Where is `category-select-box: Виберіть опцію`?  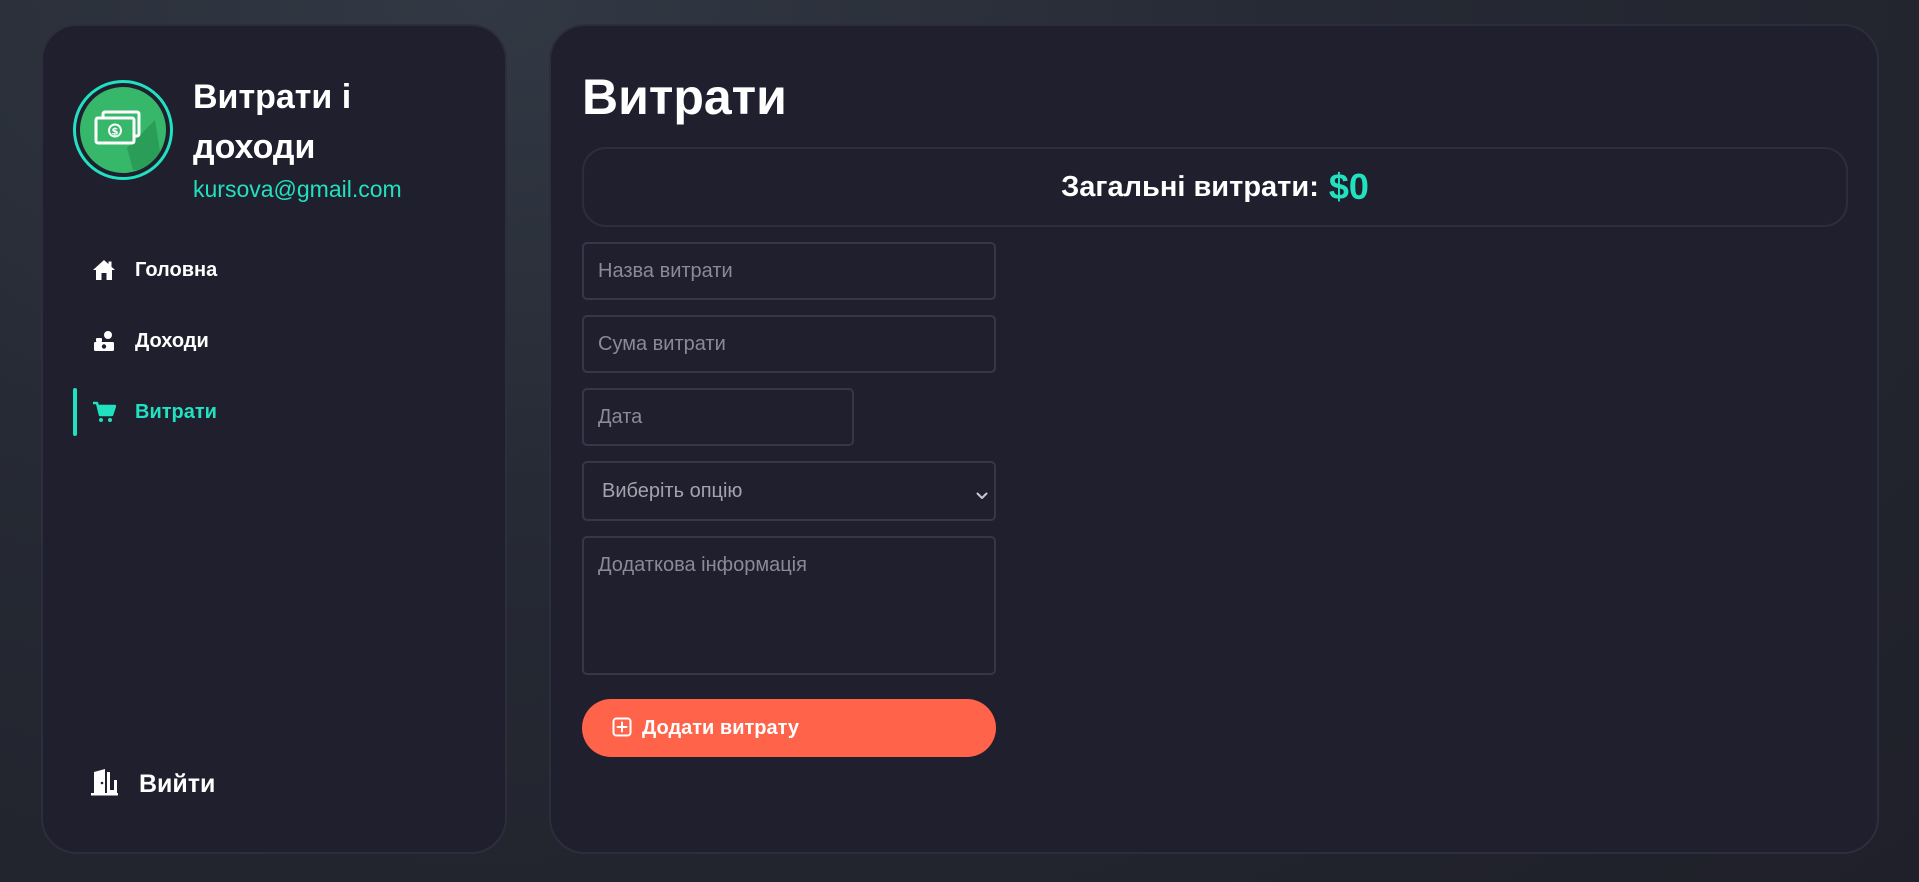 category-select-box: Виберіть опцію is located at coordinates (789, 491).